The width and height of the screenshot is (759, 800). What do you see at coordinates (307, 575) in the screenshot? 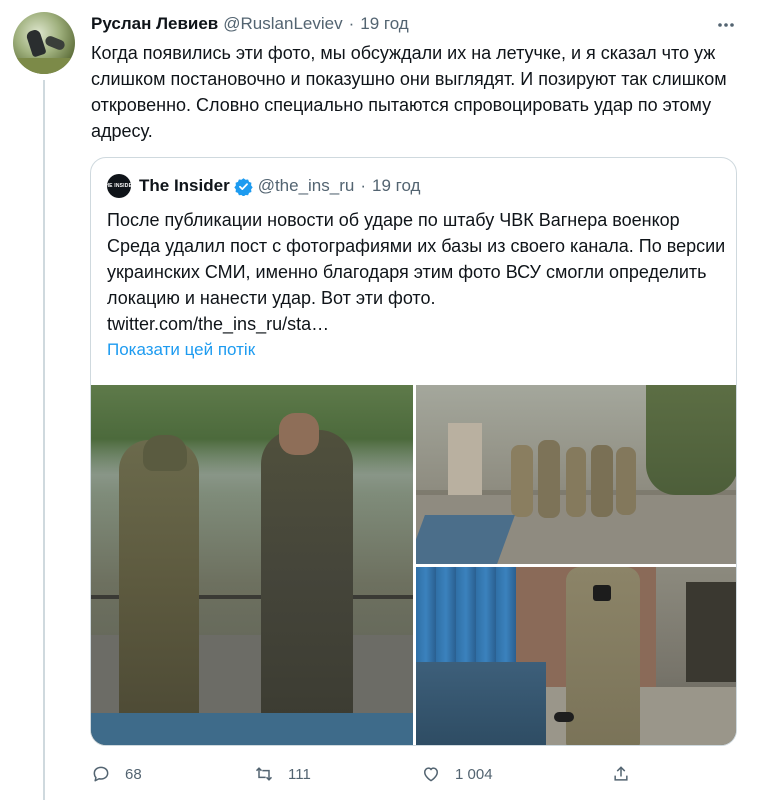
I see `photo-soldier-right` at bounding box center [307, 575].